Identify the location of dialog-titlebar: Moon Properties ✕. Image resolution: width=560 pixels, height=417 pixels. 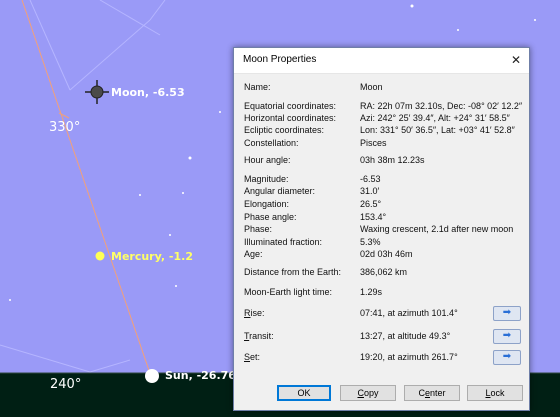
(381, 61).